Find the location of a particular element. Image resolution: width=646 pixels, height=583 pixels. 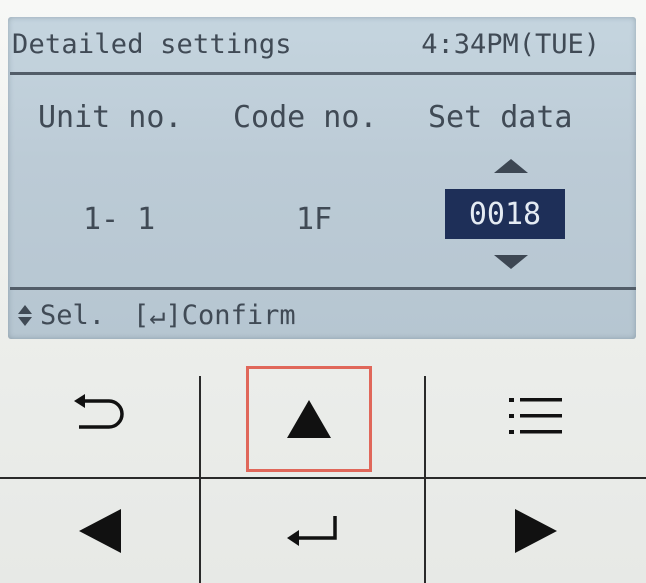

back-button is located at coordinates (99, 416).